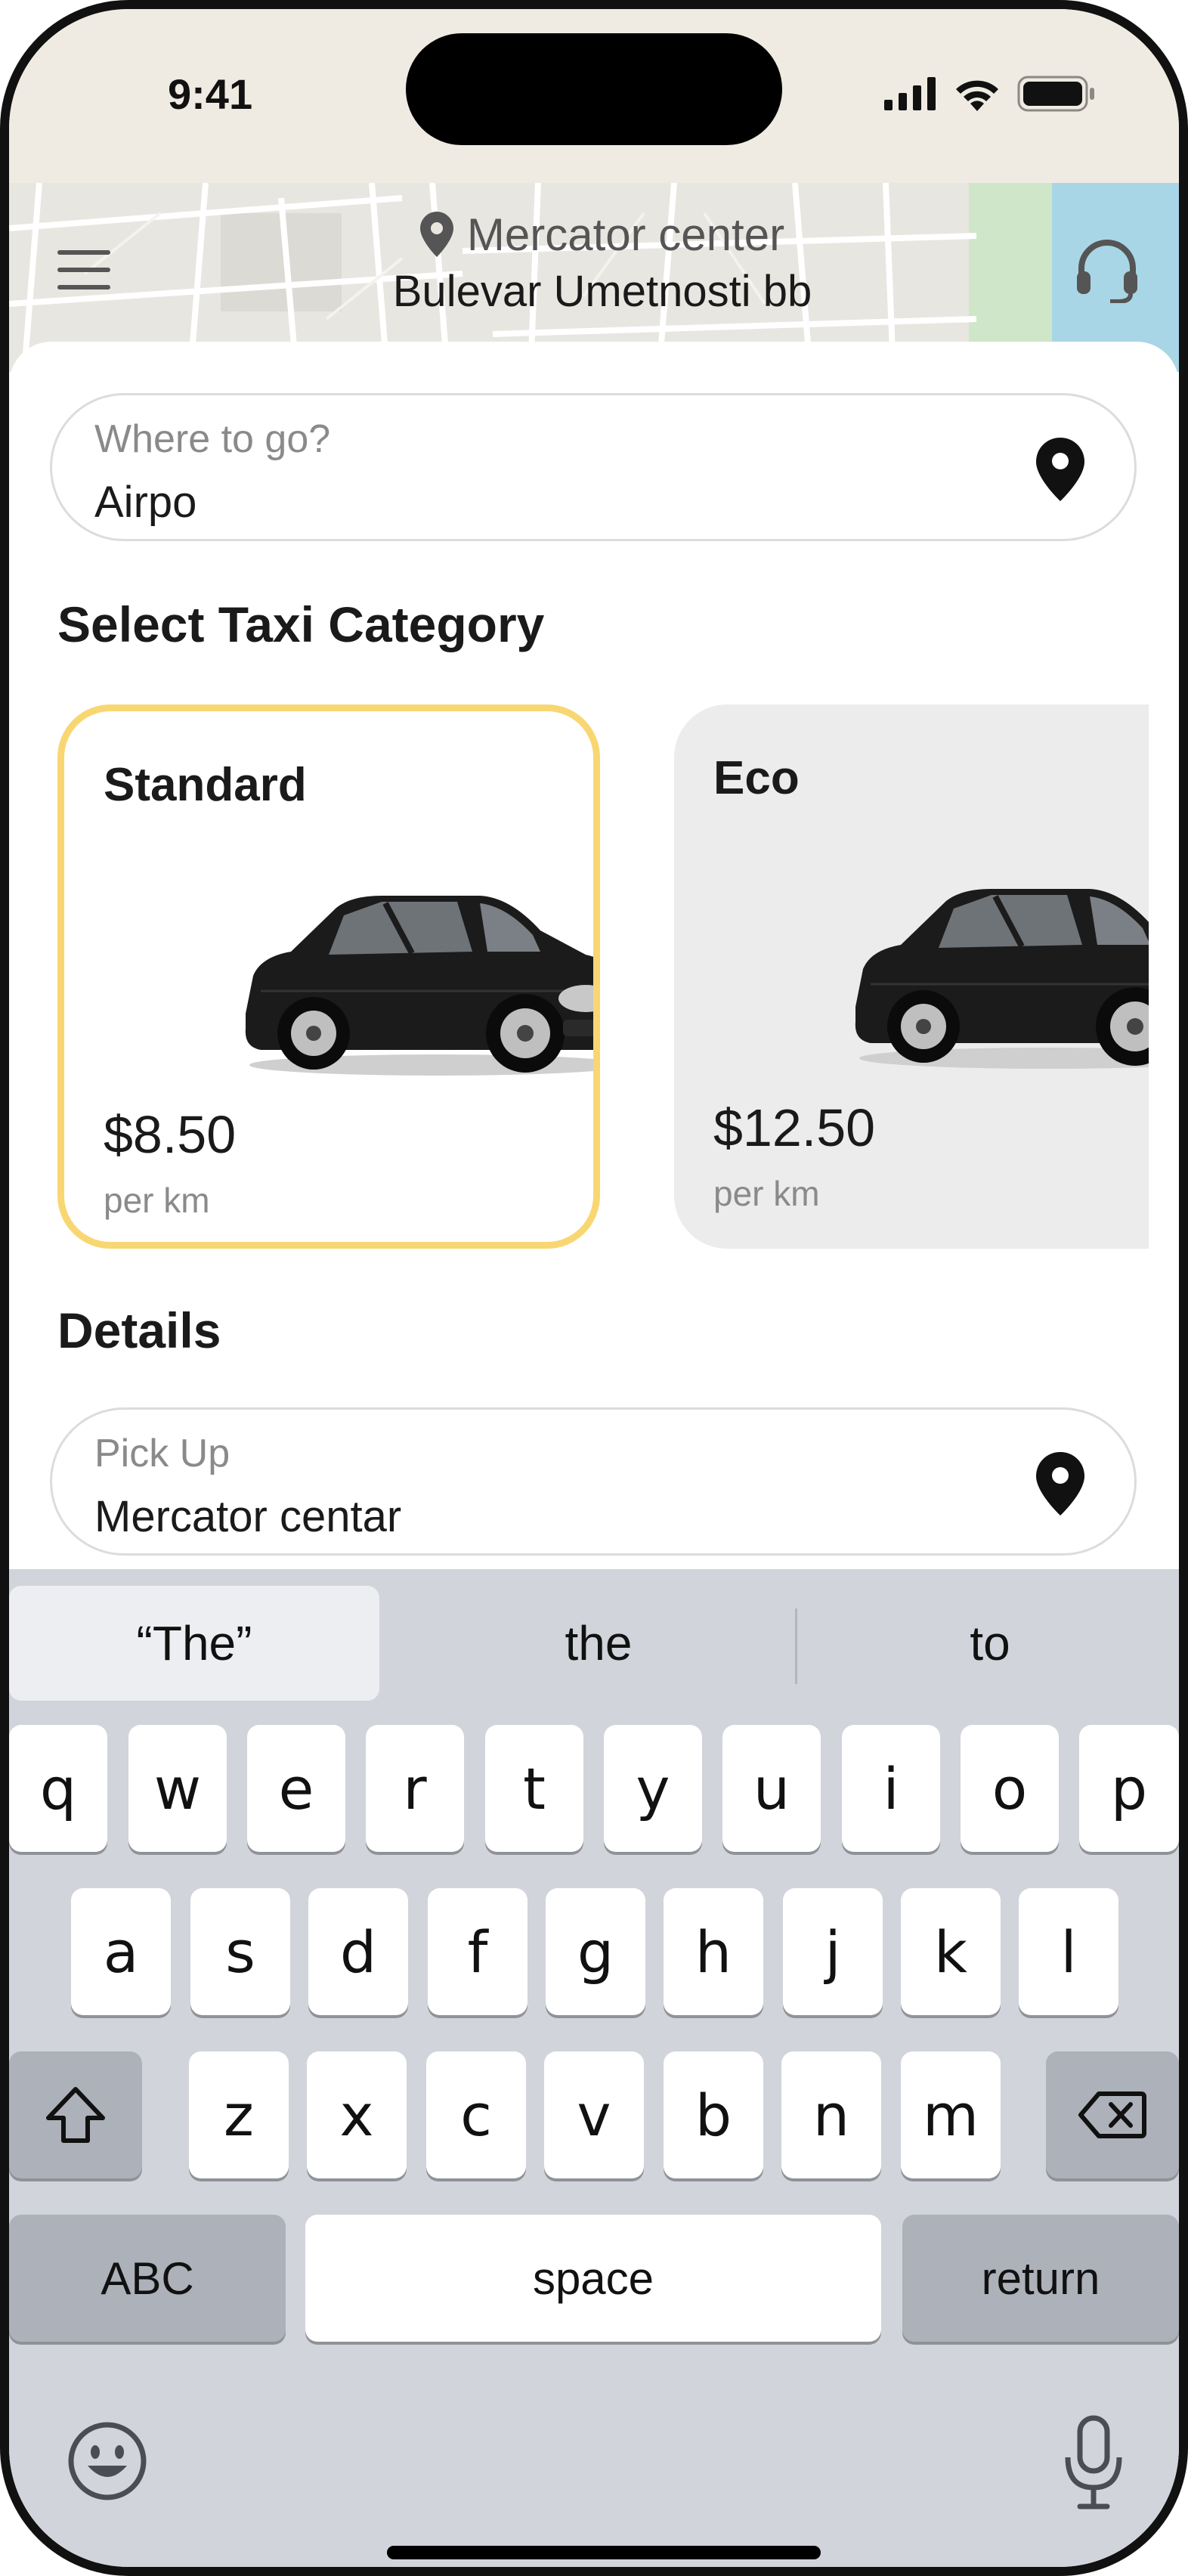 The image size is (1188, 2576). I want to click on key-c: c, so click(476, 2114).